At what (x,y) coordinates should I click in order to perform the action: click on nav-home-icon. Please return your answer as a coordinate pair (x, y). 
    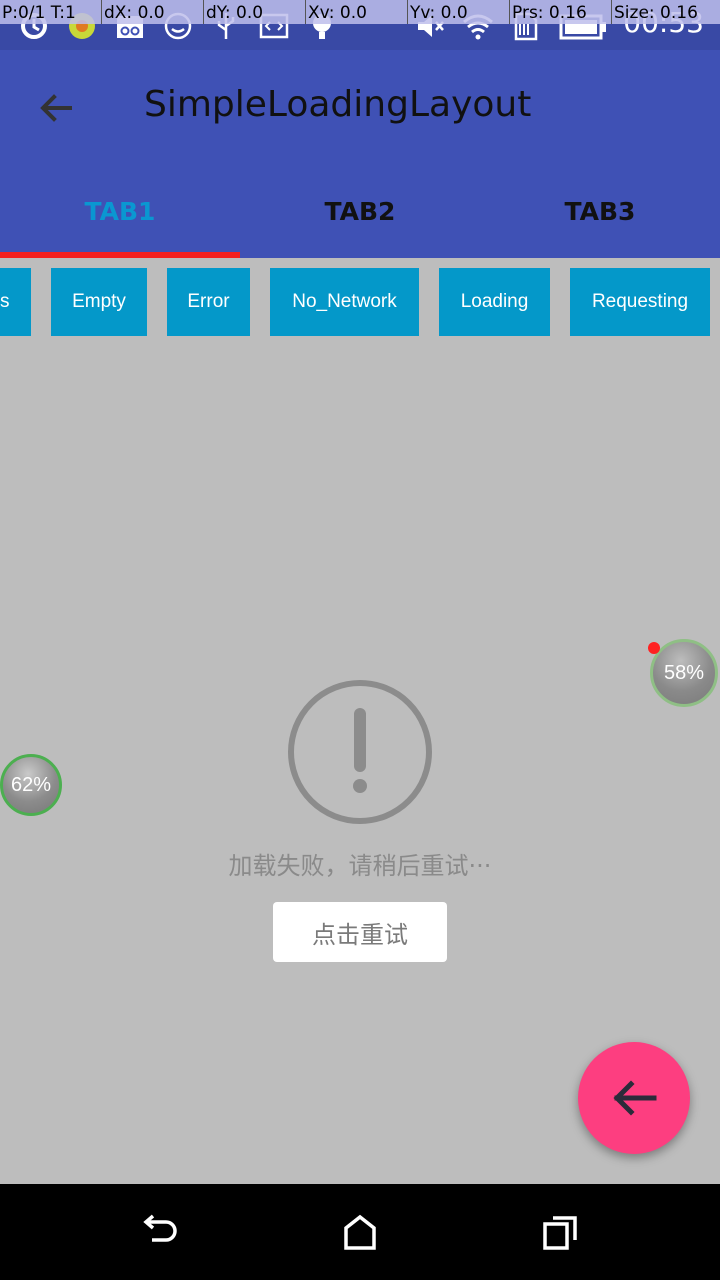
    Looking at the image, I should click on (360, 1232).